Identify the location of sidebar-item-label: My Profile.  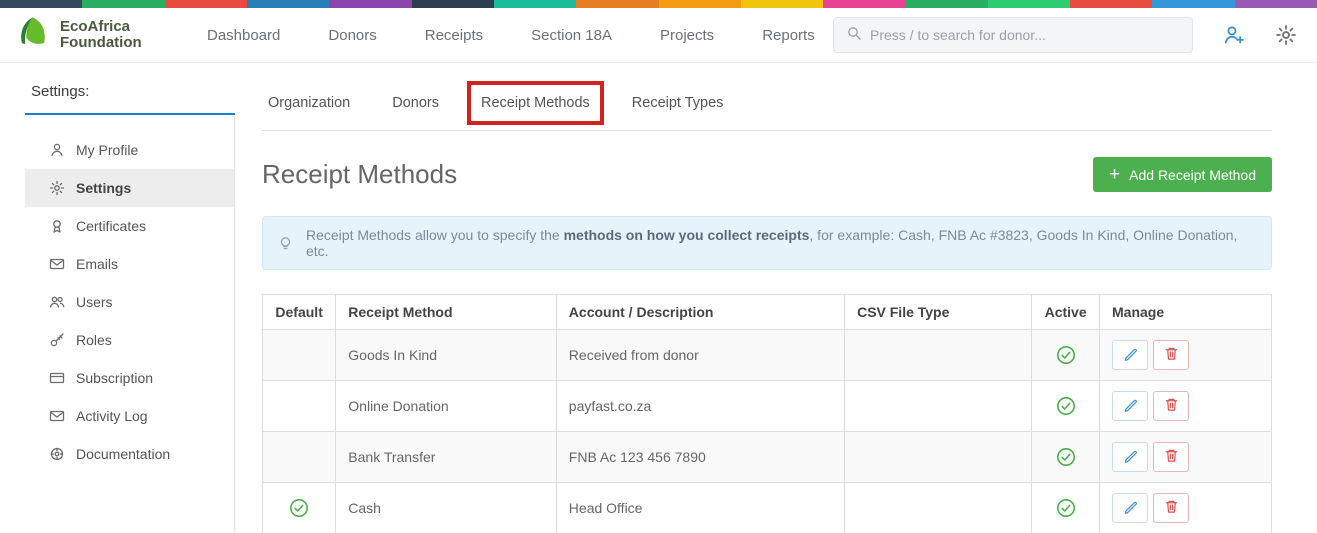
(107, 150).